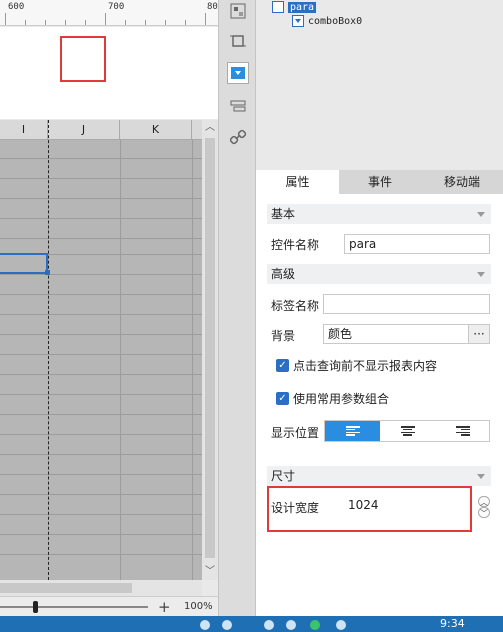 Image resolution: width=503 pixels, height=632 pixels. What do you see at coordinates (278, 7) in the screenshot?
I see `parameter-pane-icon` at bounding box center [278, 7].